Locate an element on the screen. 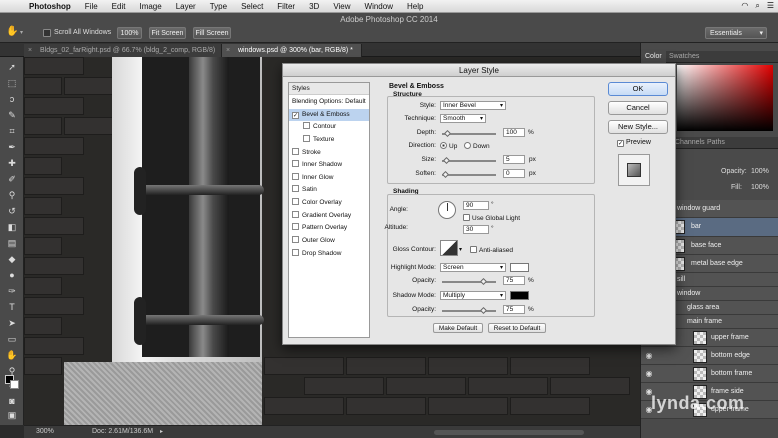 The image size is (778, 438). blending-options-item: Blending Options: Default is located at coordinates (329, 102).